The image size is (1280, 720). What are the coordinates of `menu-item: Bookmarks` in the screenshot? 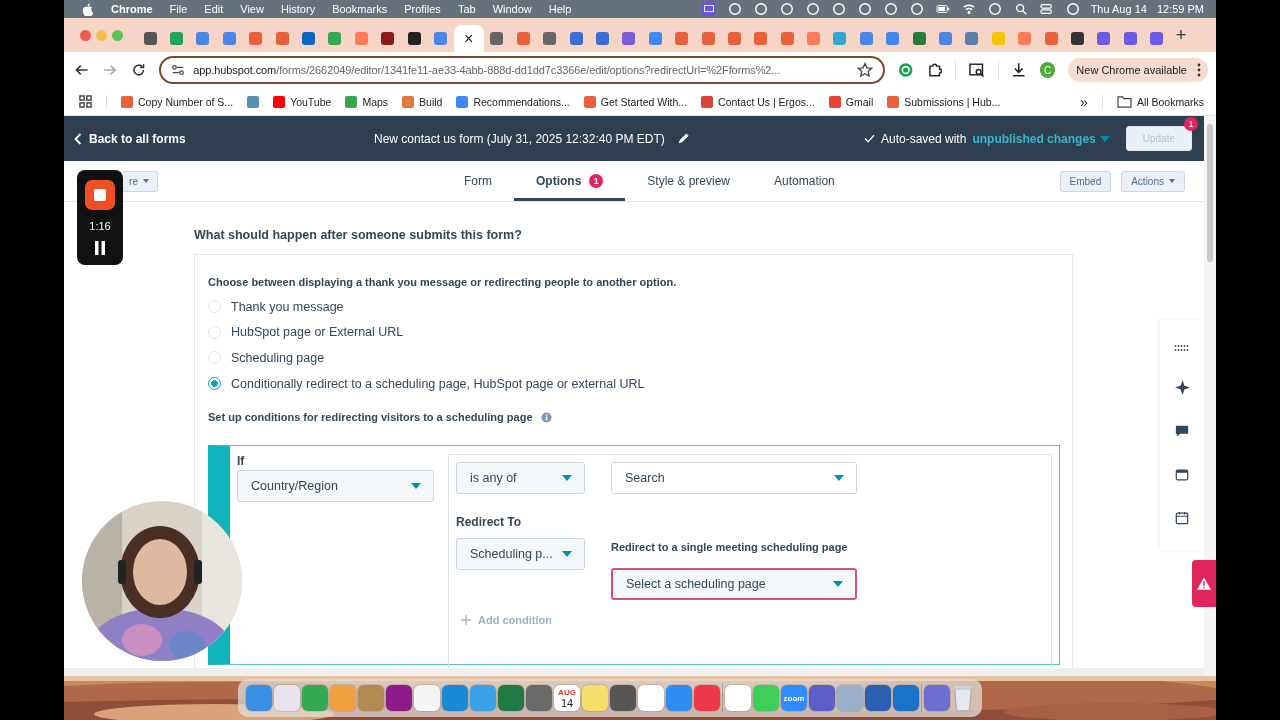 It's located at (360, 9).